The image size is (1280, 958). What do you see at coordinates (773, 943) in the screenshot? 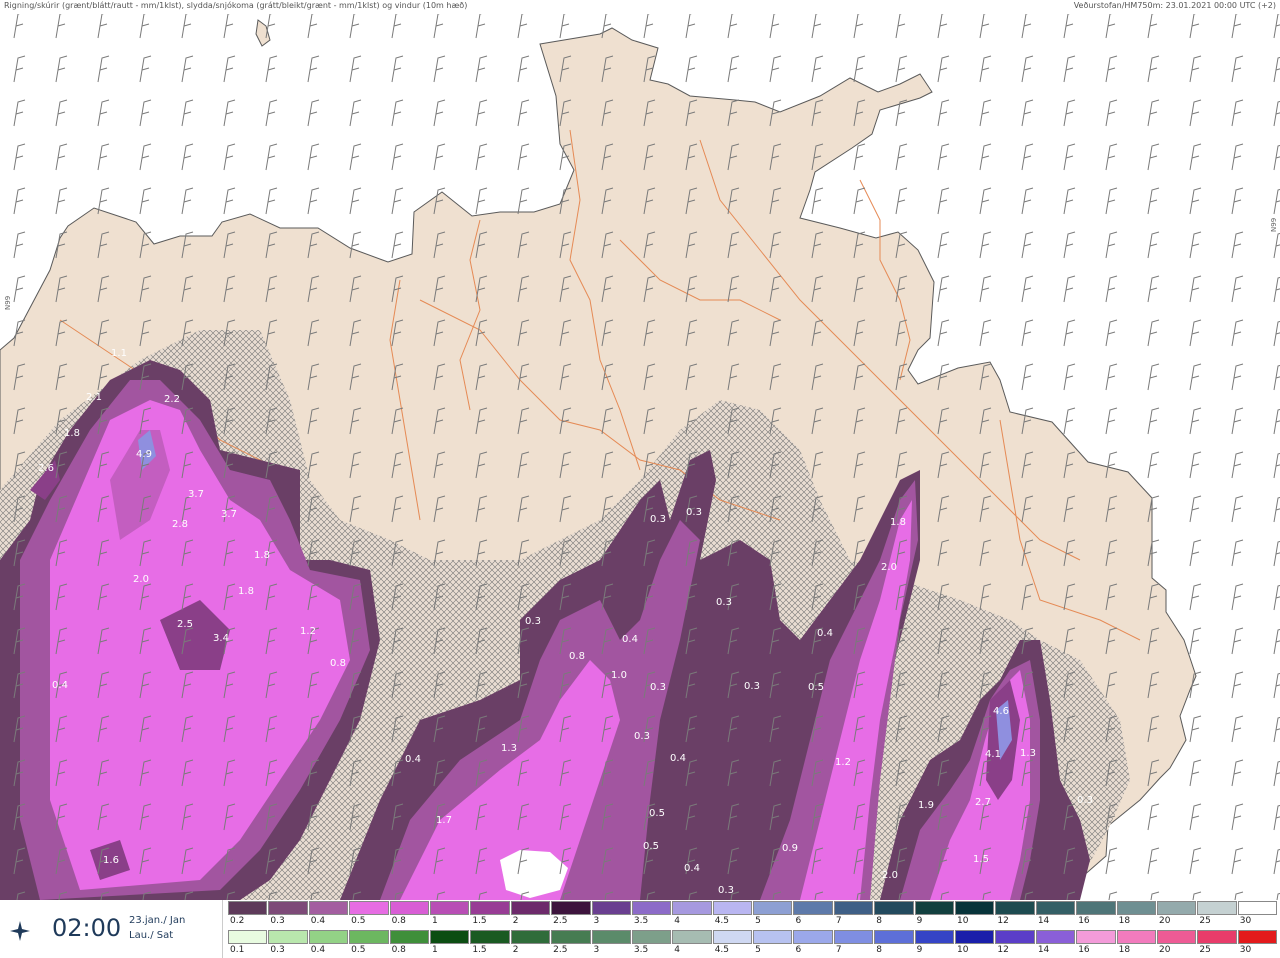
I see `rain-scale-cell: 5` at bounding box center [773, 943].